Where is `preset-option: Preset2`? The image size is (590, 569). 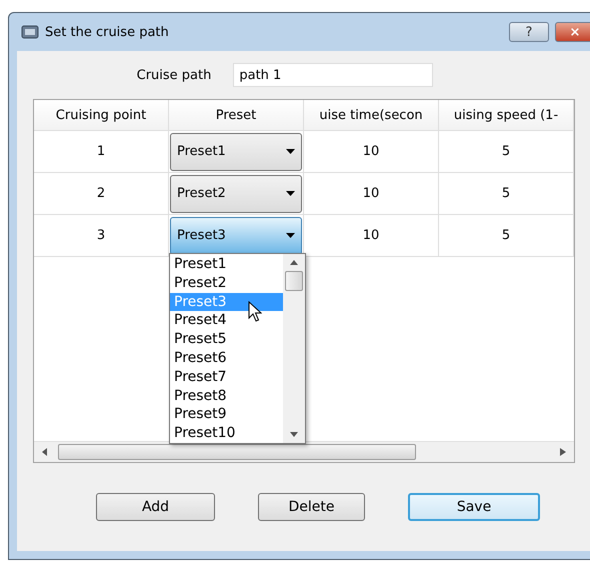 preset-option: Preset2 is located at coordinates (226, 283).